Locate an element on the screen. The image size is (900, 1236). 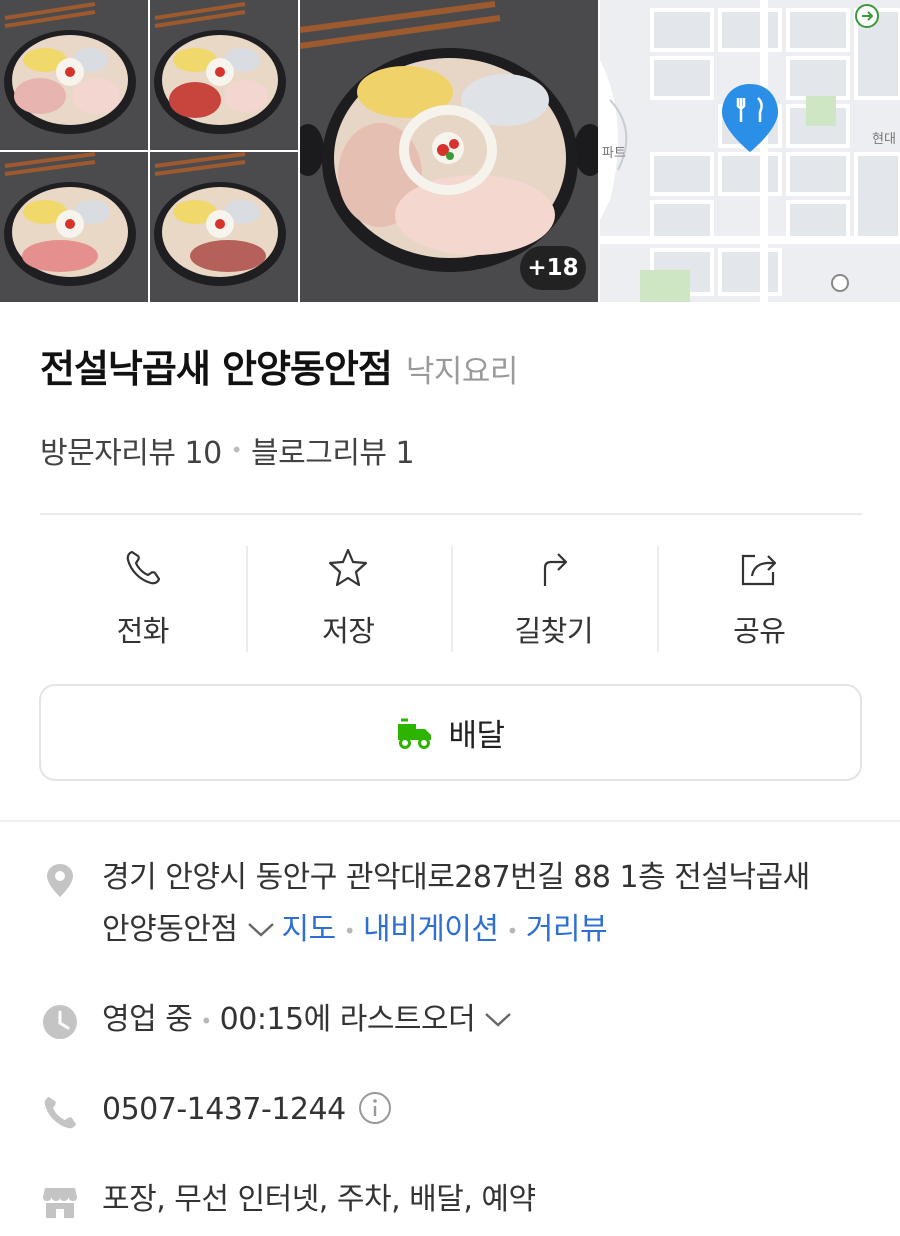
share-label: 공유 is located at coordinates (759, 631).